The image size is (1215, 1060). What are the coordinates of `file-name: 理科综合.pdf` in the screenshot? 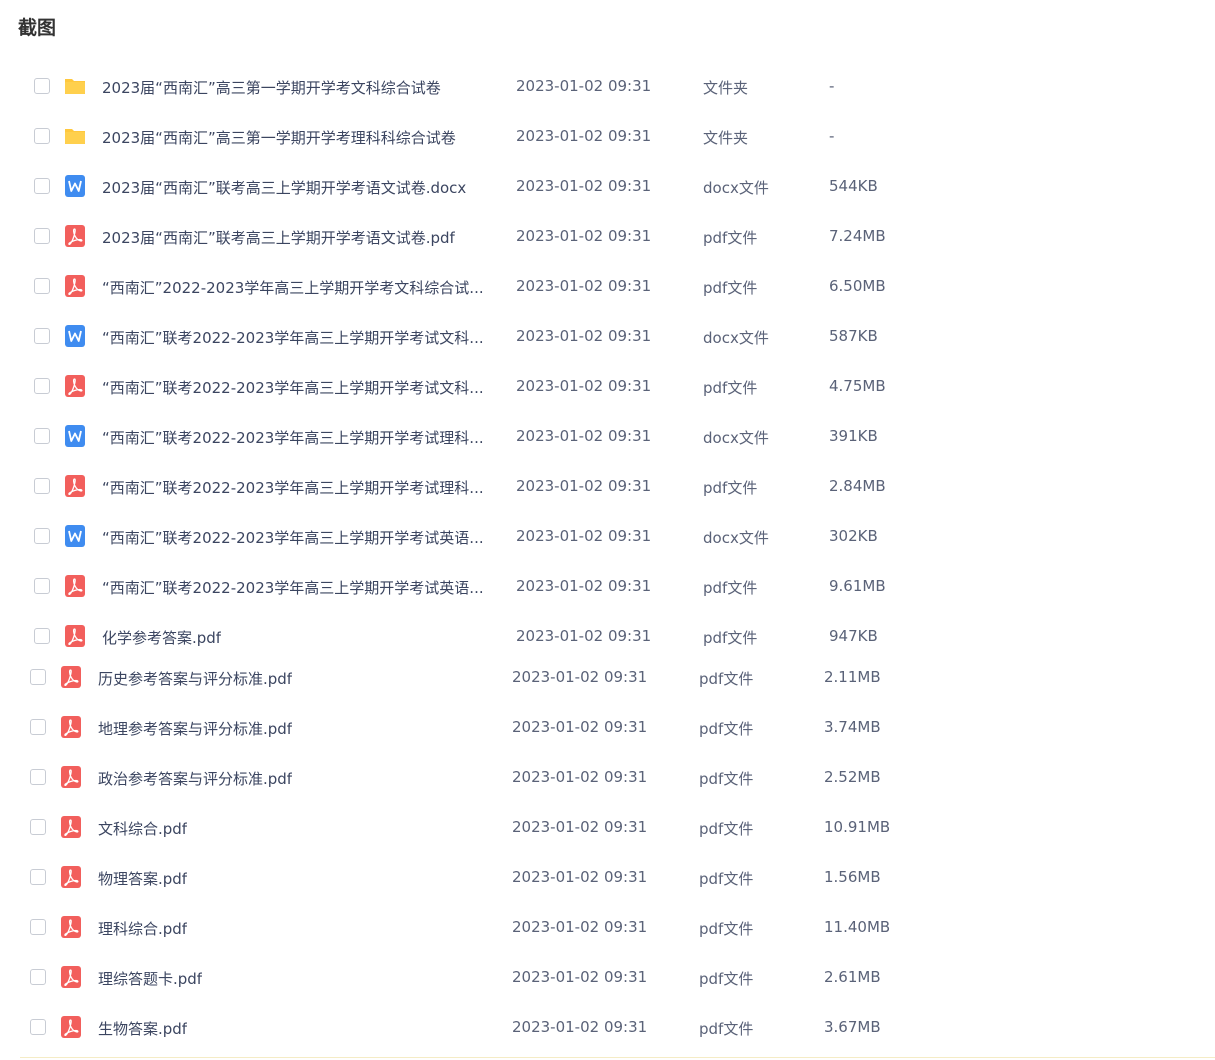 It's located at (142, 928).